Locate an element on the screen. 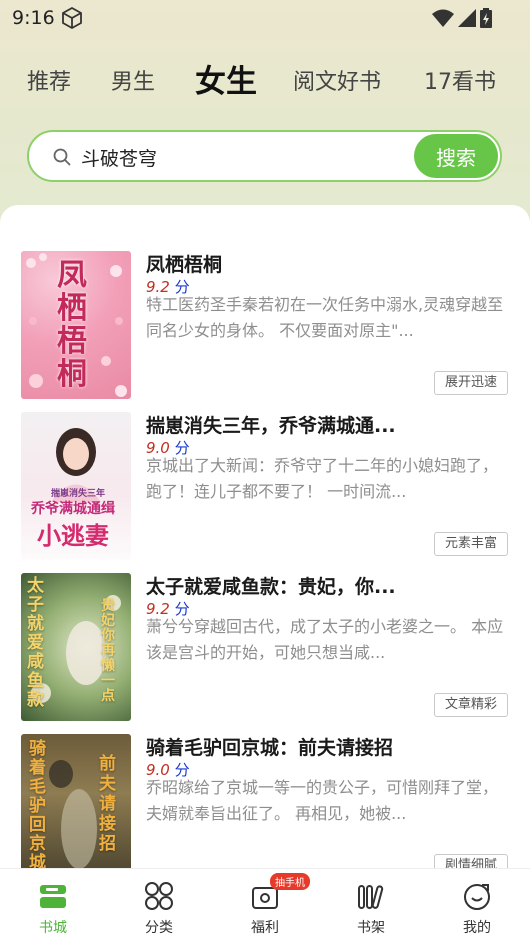 The height and width of the screenshot is (942, 530). book-cover: 骑着毛驴回京城 前夫请接招 is located at coordinates (76, 801).